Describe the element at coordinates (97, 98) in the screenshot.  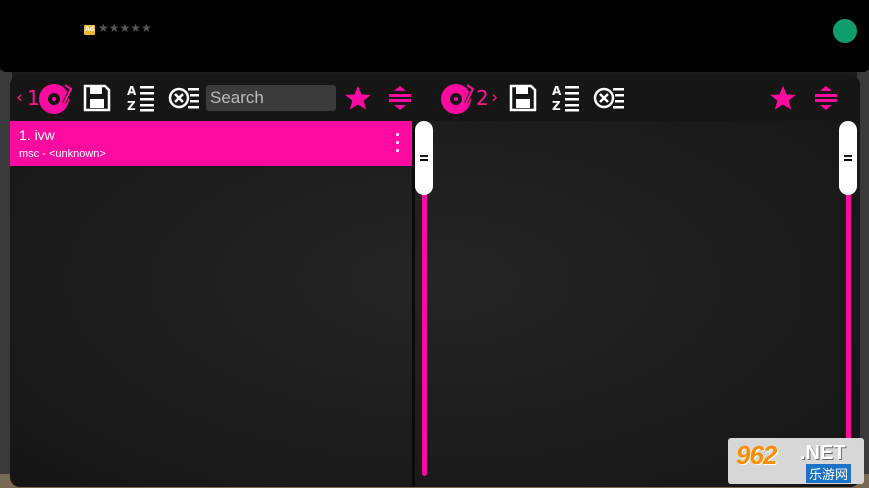
I see `save-icon` at that location.